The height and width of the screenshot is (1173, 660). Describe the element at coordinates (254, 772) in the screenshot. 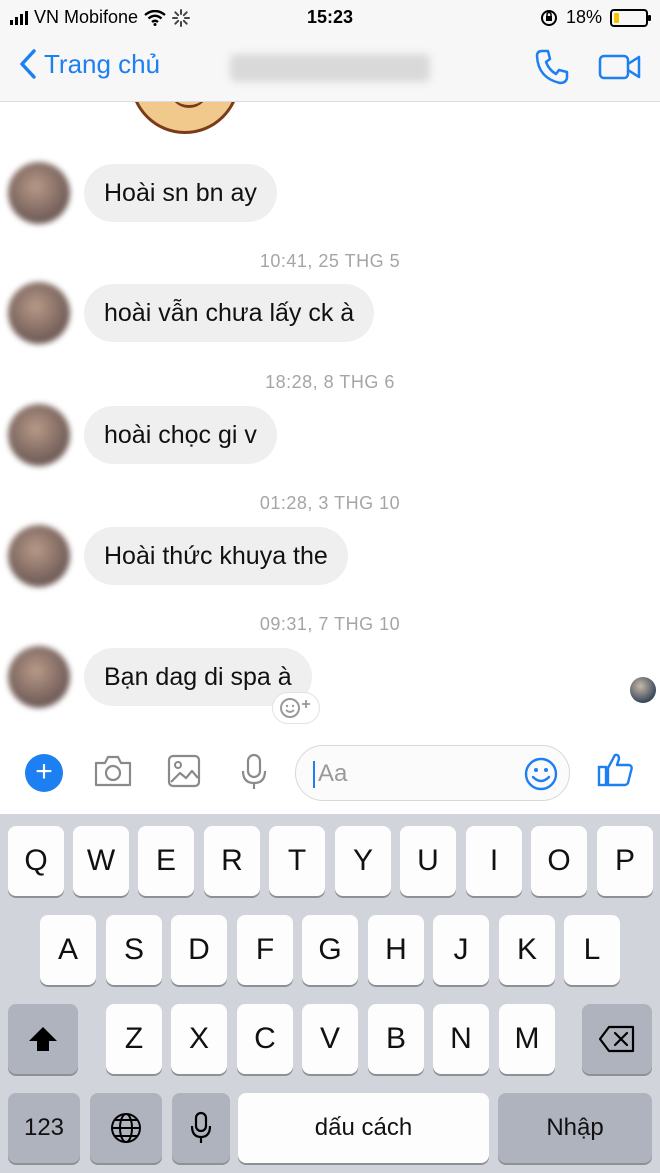

I see `microphone-icon` at that location.